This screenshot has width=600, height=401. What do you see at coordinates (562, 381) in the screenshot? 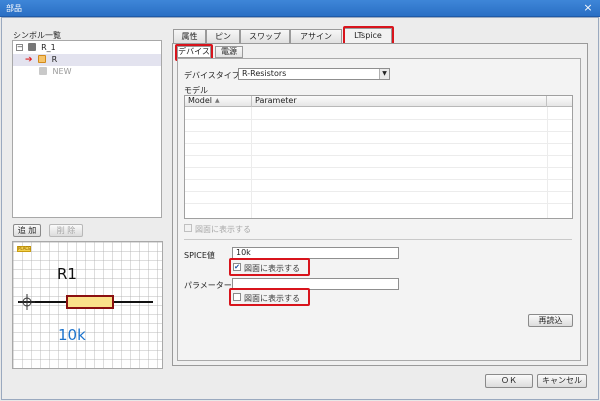
I see `cancel-button: キャンセル` at bounding box center [562, 381].